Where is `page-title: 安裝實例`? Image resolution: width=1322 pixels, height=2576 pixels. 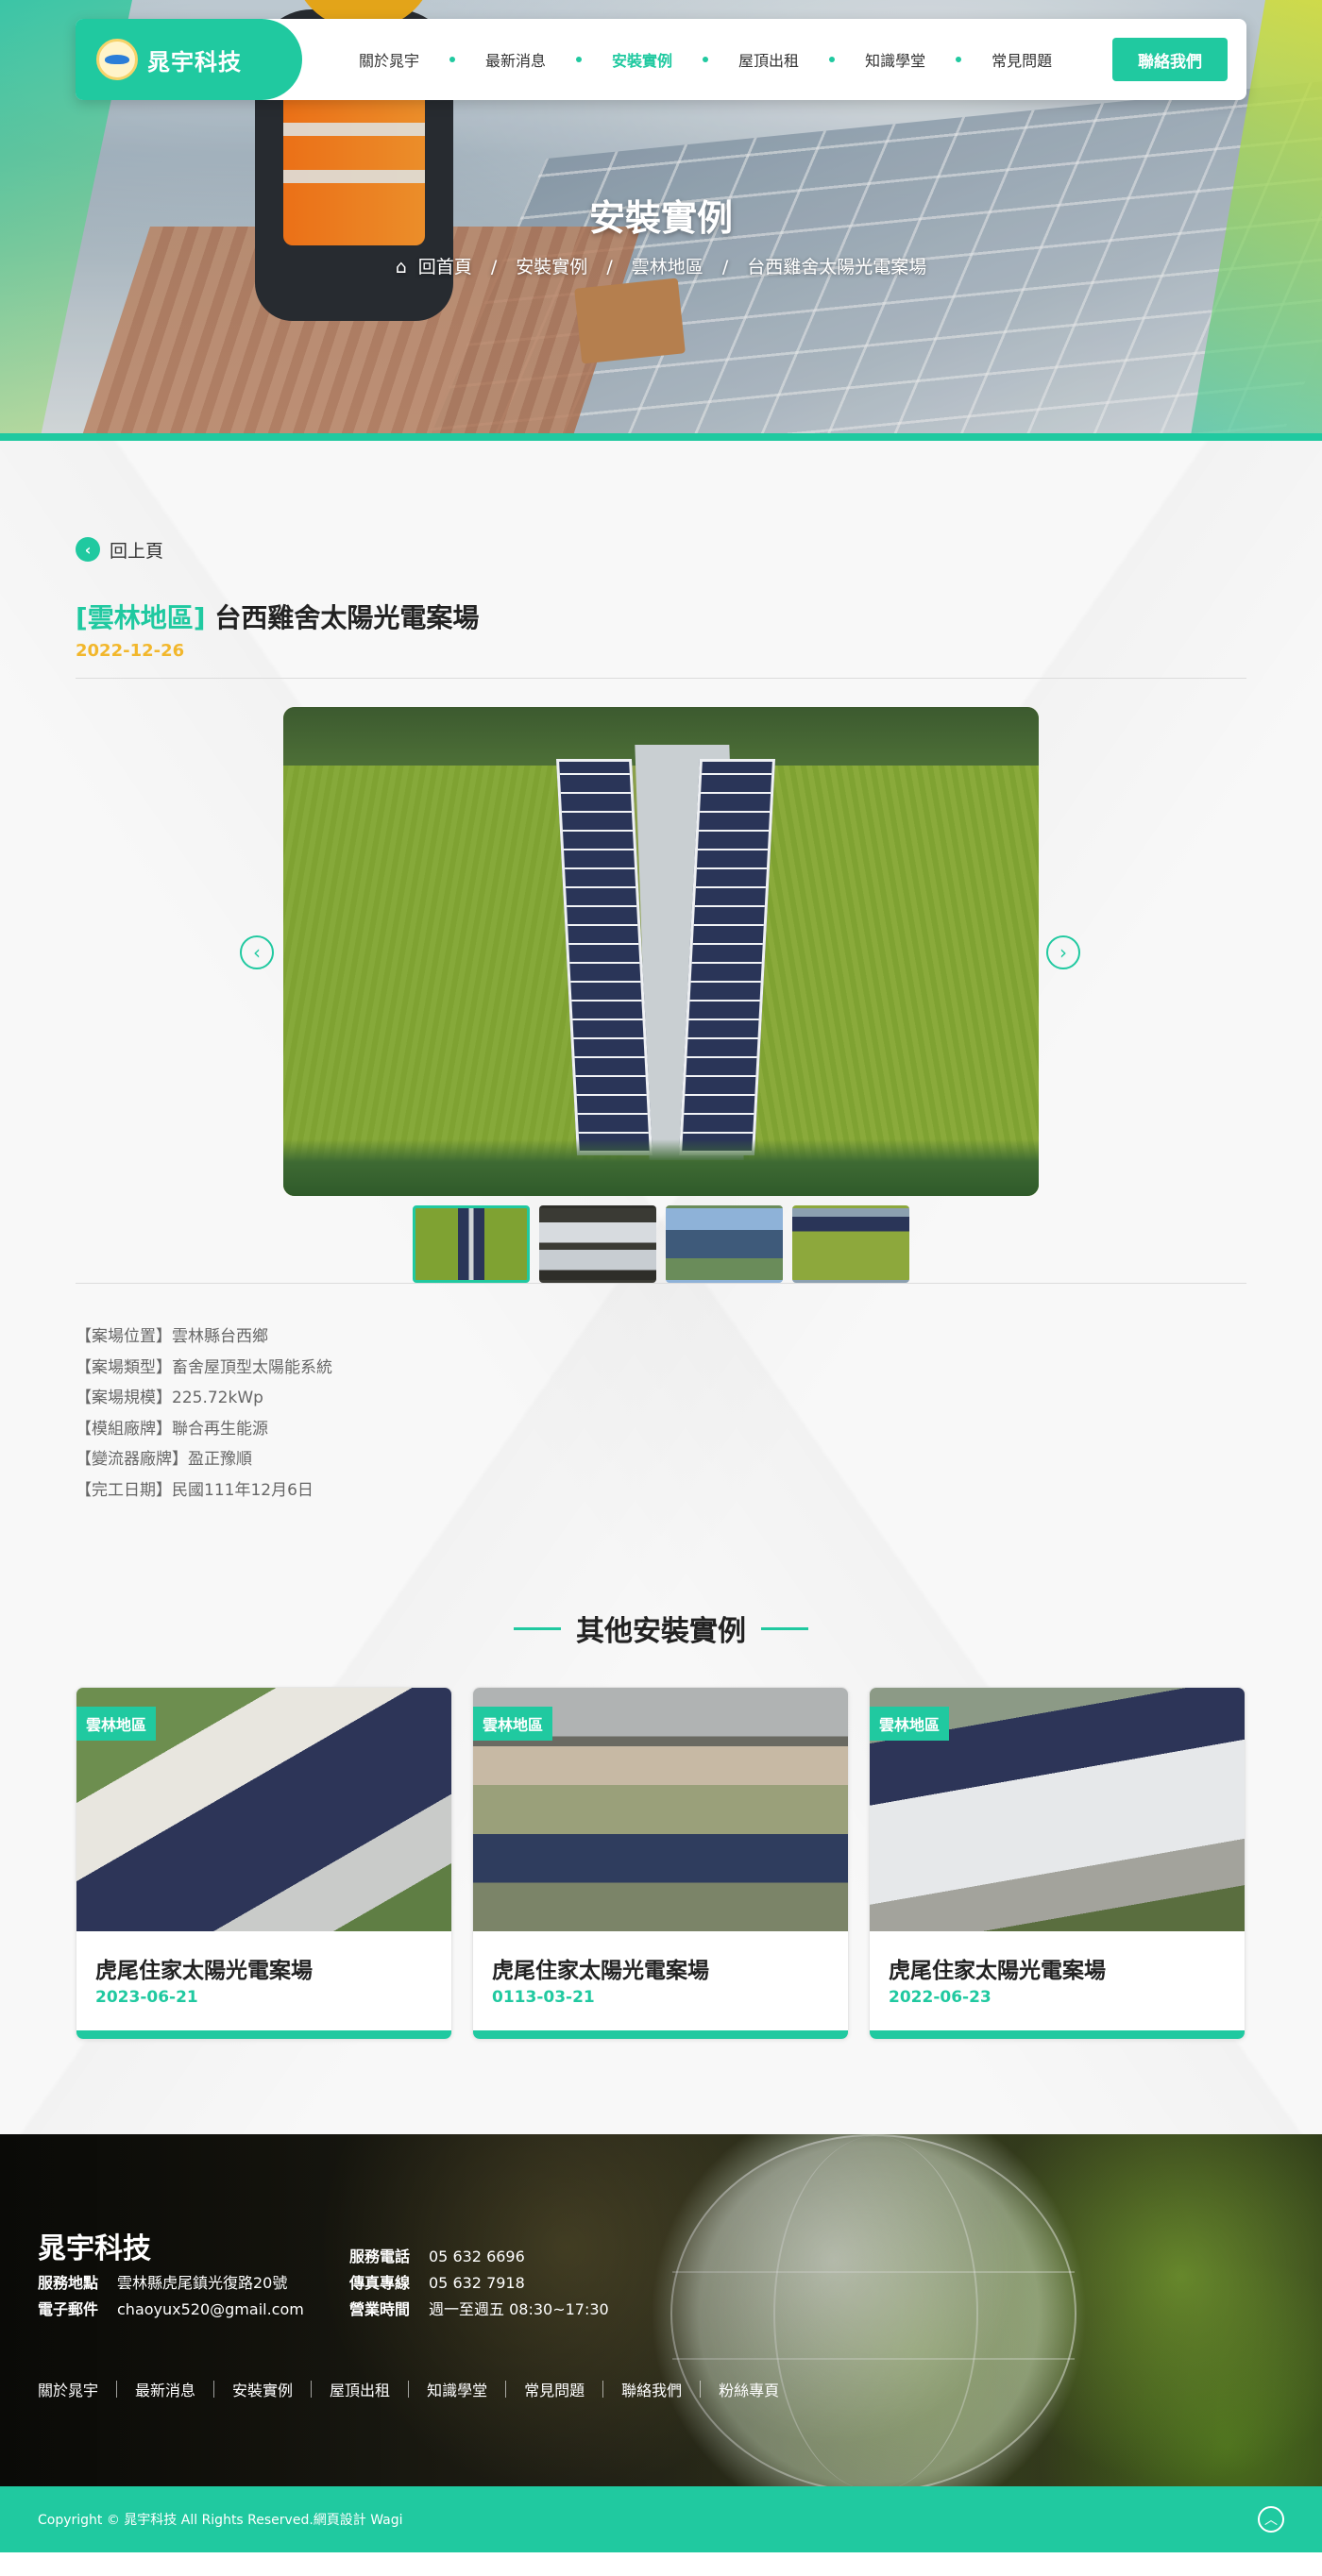
page-title: 安裝實例 is located at coordinates (660, 218).